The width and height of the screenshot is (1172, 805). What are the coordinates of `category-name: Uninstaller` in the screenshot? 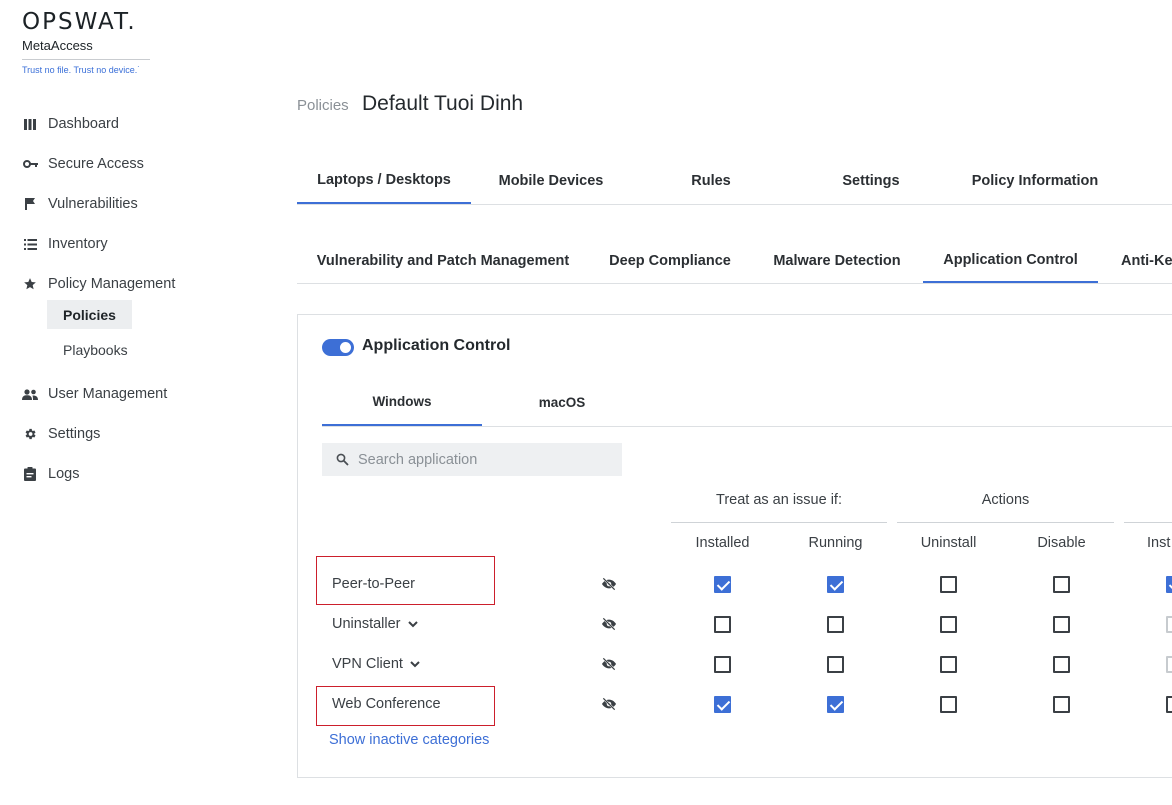 It's located at (366, 624).